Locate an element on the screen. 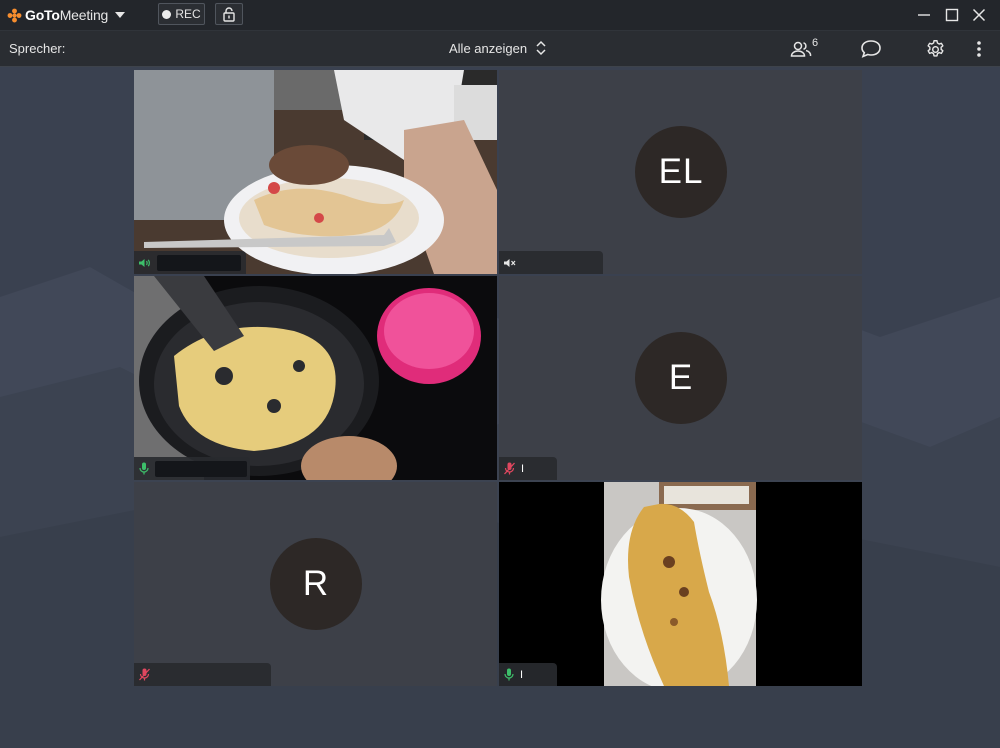 This screenshot has width=1000, height=748. participant-avatar: R is located at coordinates (316, 584).